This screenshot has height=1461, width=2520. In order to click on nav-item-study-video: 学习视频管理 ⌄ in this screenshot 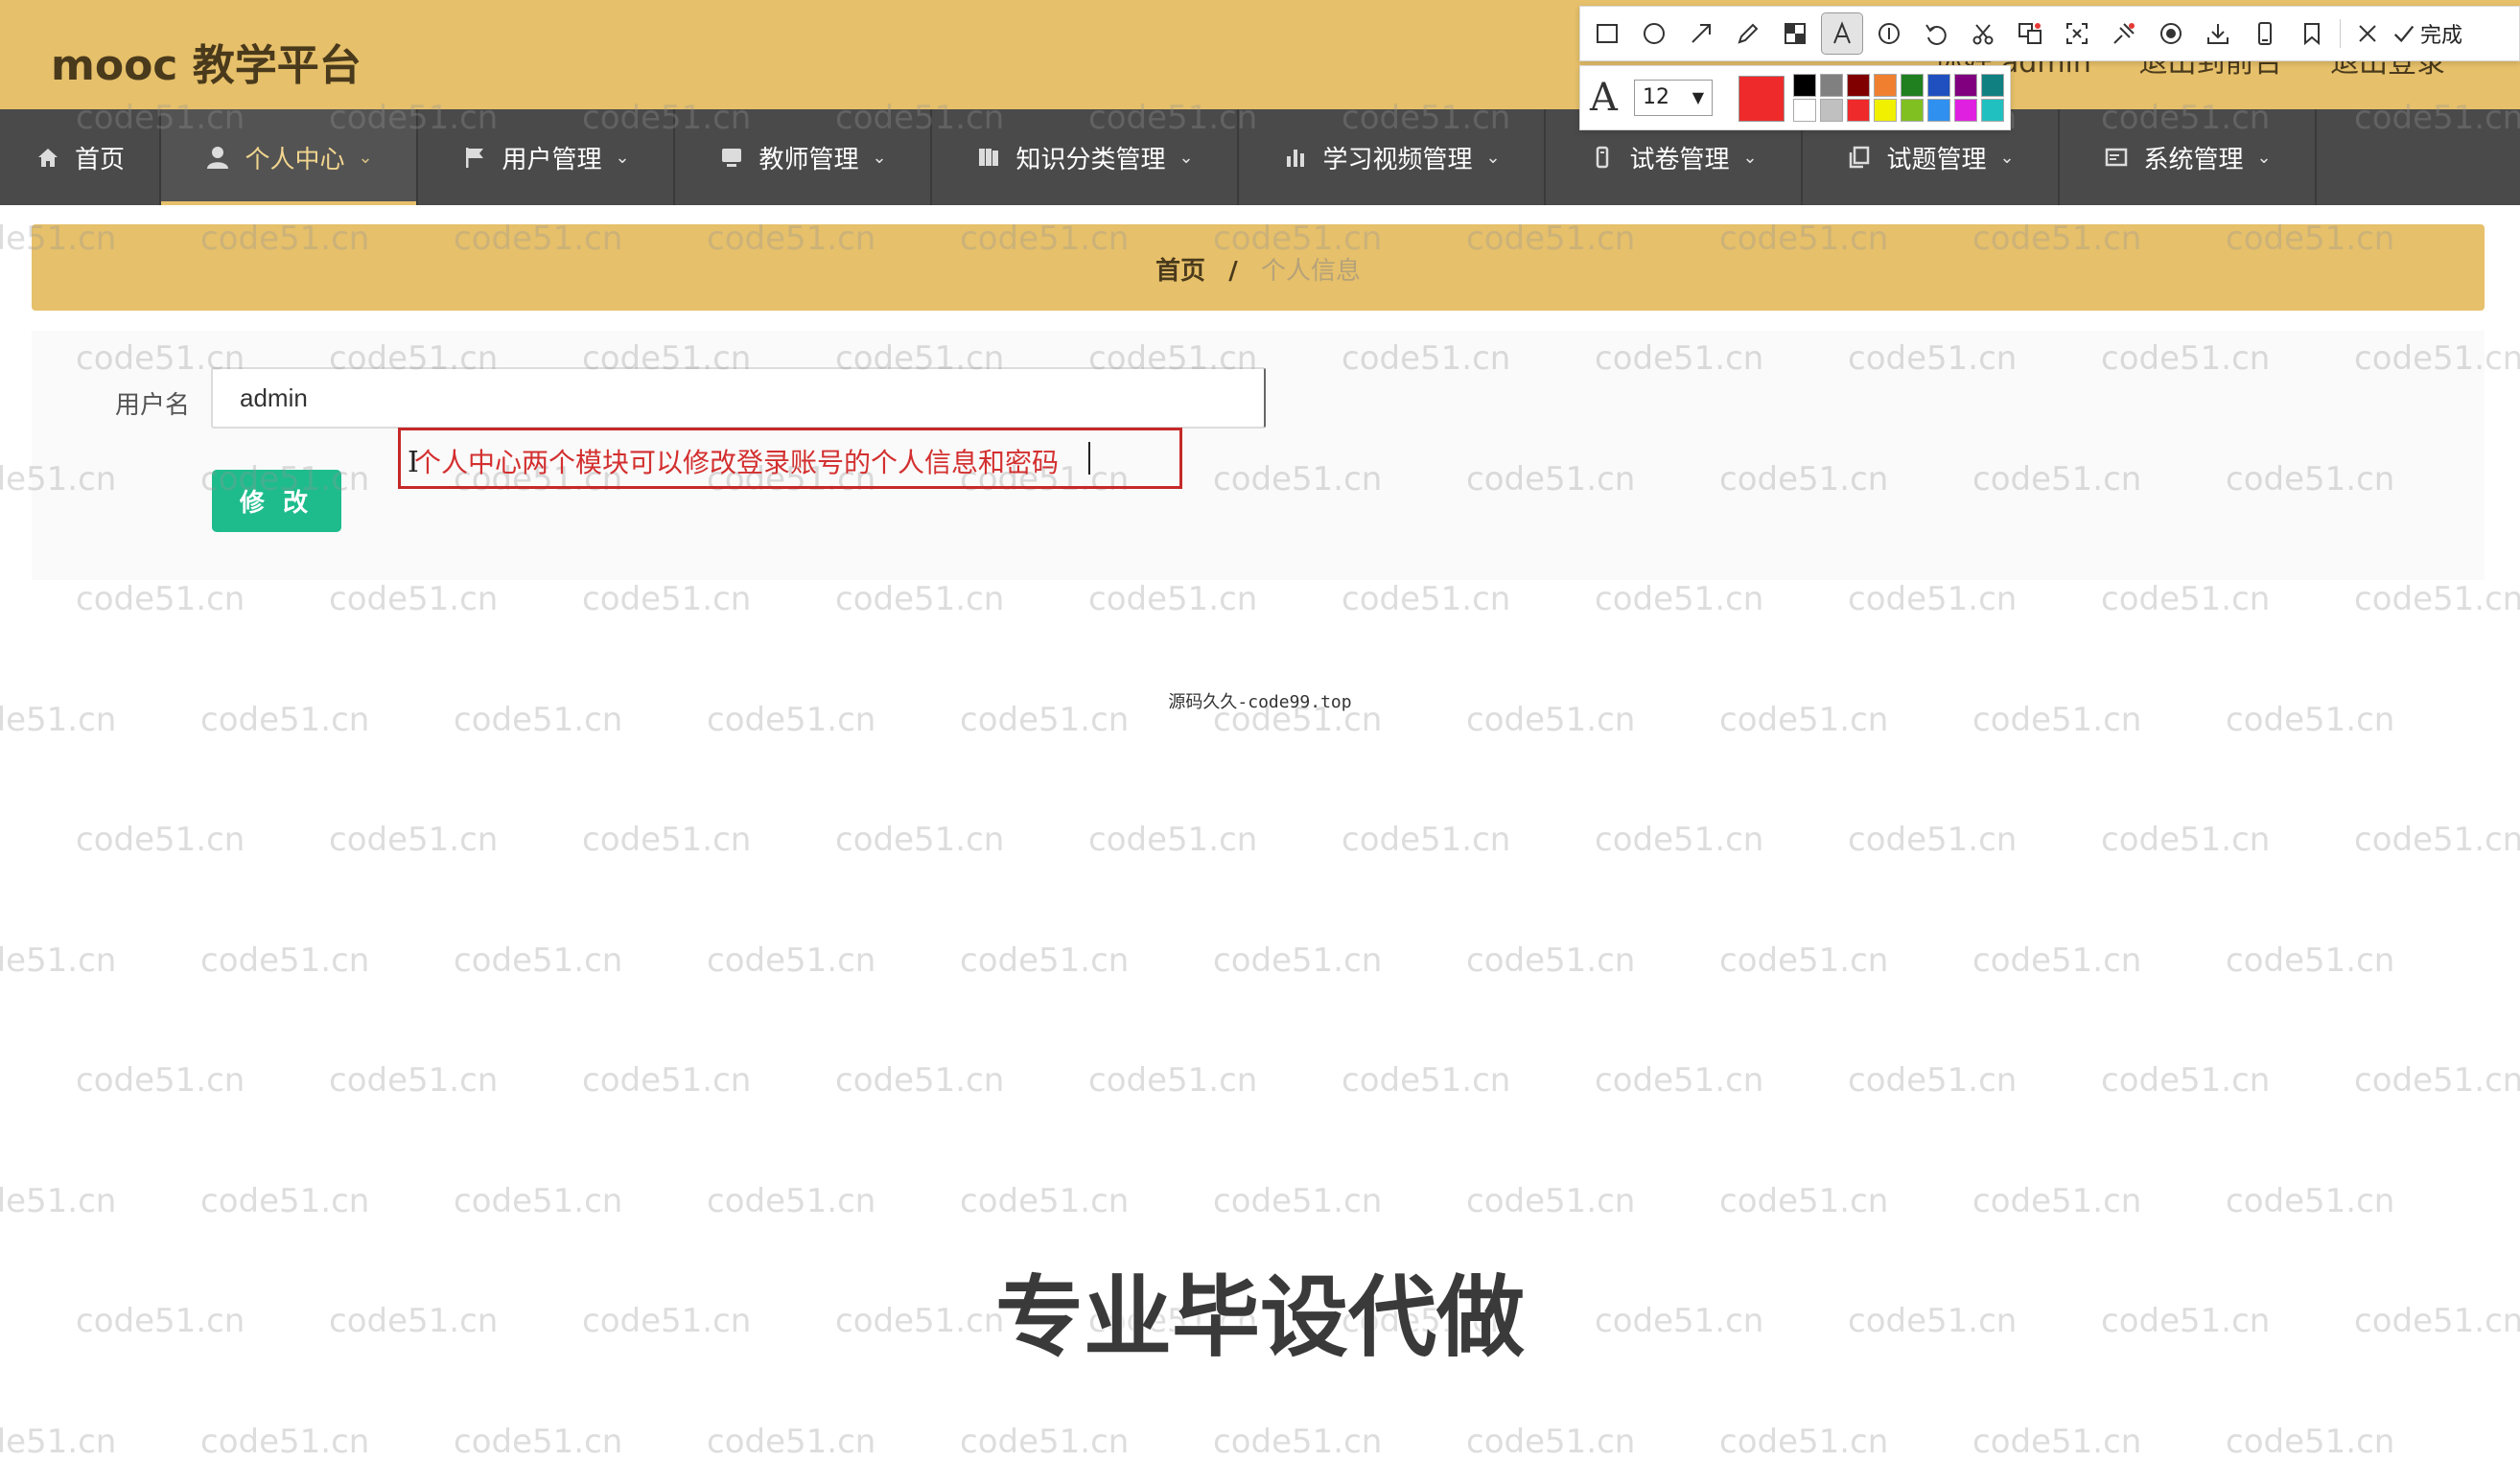, I will do `click(1392, 157)`.